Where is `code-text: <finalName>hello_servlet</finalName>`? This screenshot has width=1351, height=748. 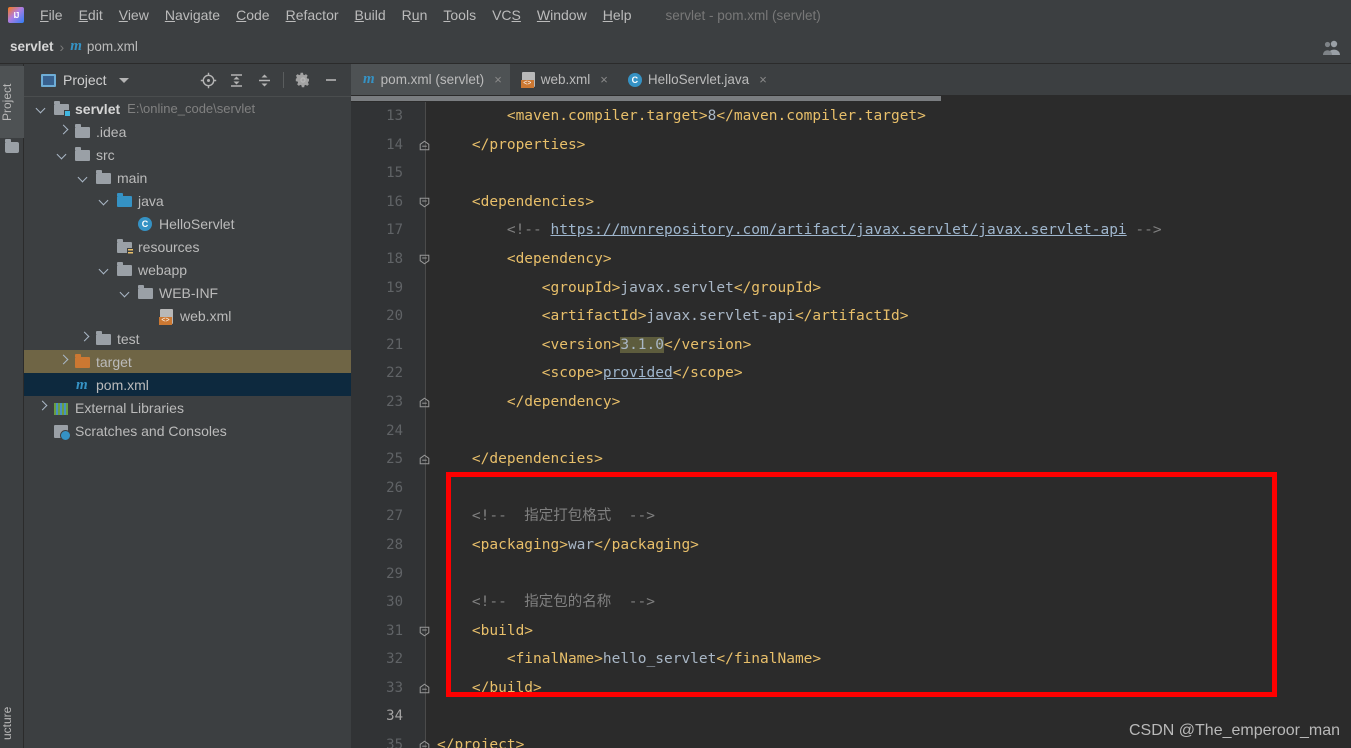
code-text: <finalName>hello_servlet</finalName> is located at coordinates (664, 659).